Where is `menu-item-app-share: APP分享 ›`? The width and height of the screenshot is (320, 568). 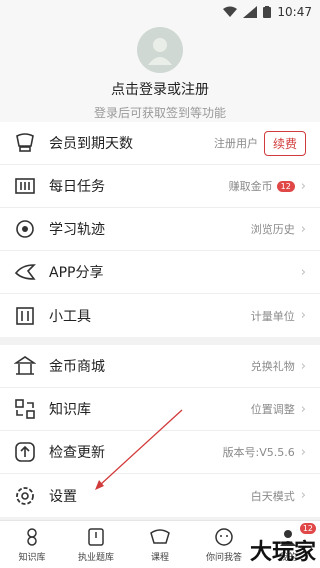 menu-item-app-share: APP分享 › is located at coordinates (160, 272).